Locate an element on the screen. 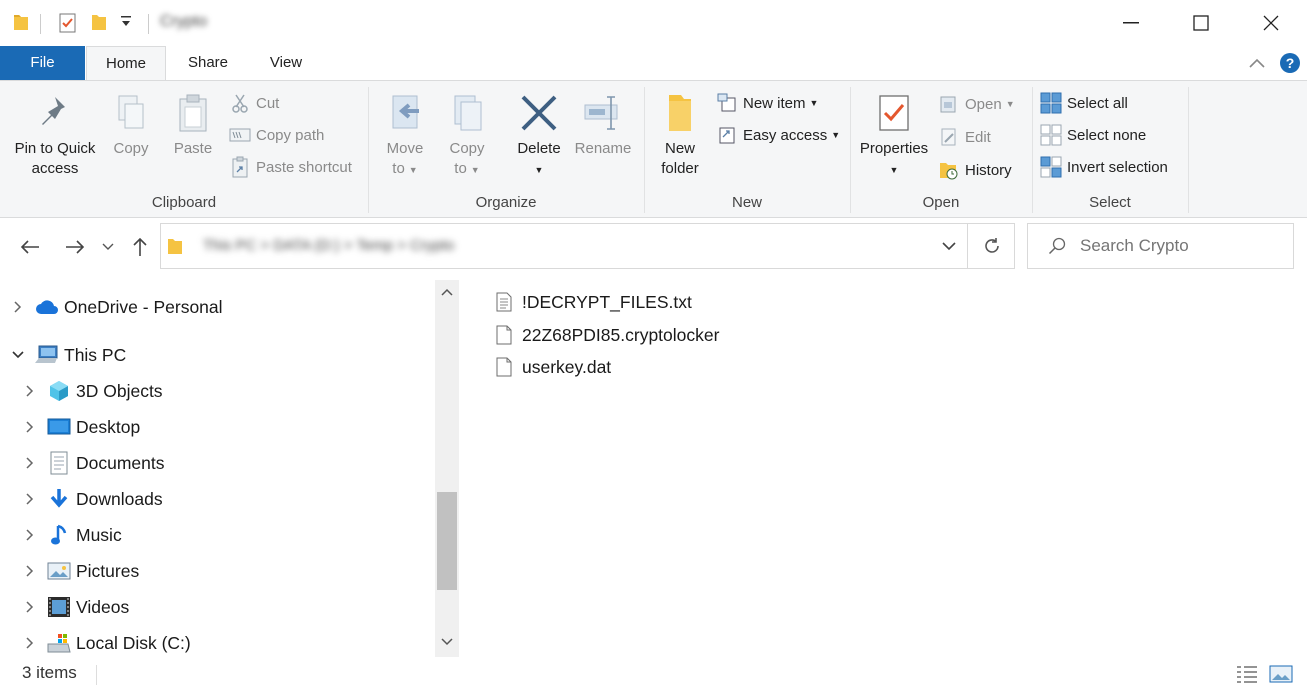 The image size is (1307, 691). properties-button: Properties ▼ is located at coordinates (894, 136).